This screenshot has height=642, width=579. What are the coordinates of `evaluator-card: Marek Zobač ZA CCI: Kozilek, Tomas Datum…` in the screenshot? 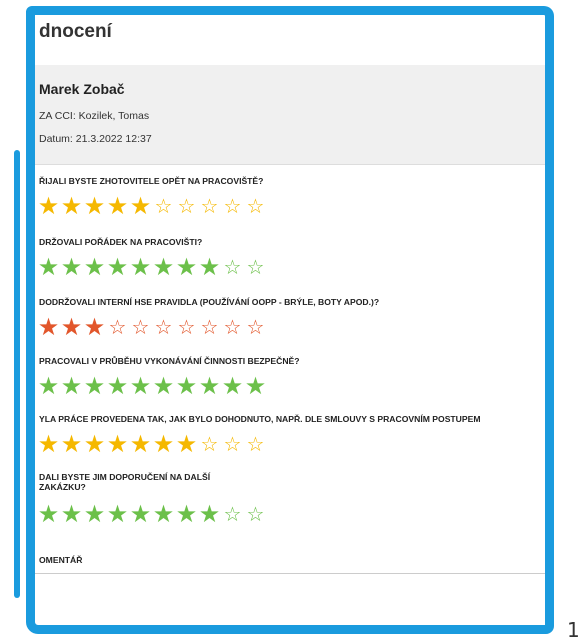 It's located at (290, 115).